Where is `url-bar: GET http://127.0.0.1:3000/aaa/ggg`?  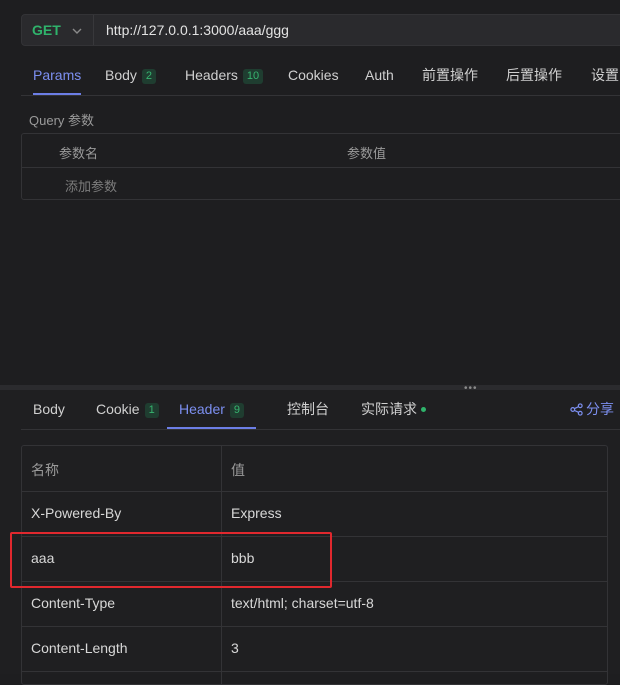
url-bar: GET http://127.0.0.1:3000/aaa/ggg is located at coordinates (320, 30).